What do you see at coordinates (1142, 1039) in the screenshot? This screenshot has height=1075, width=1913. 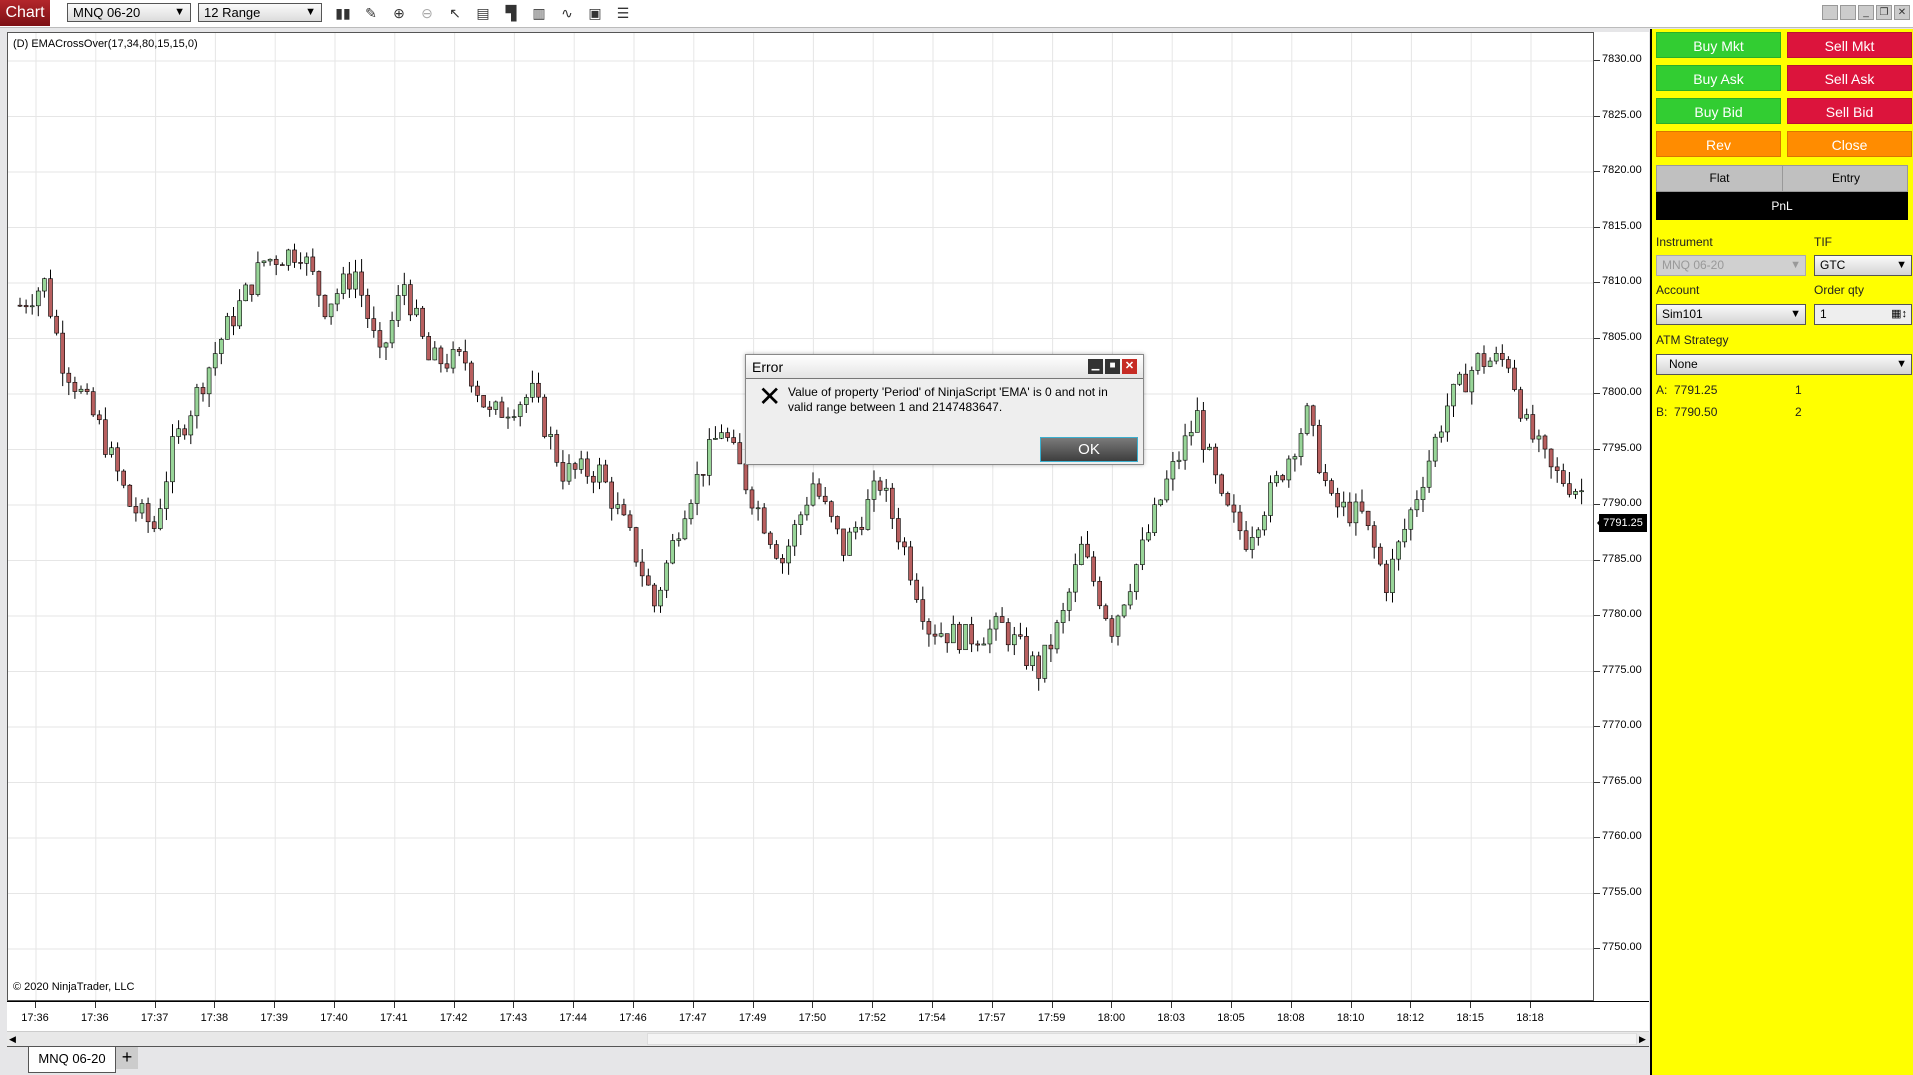 I see `scrollbar-thumb` at bounding box center [1142, 1039].